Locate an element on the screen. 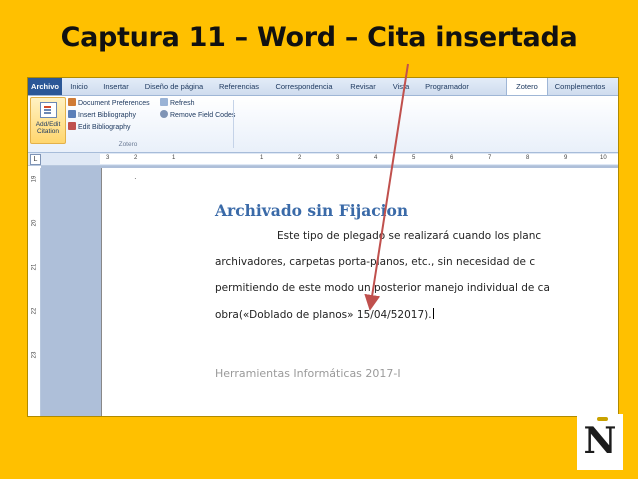 The image size is (638, 479). annotation-arrow is located at coordinates (386, 187).